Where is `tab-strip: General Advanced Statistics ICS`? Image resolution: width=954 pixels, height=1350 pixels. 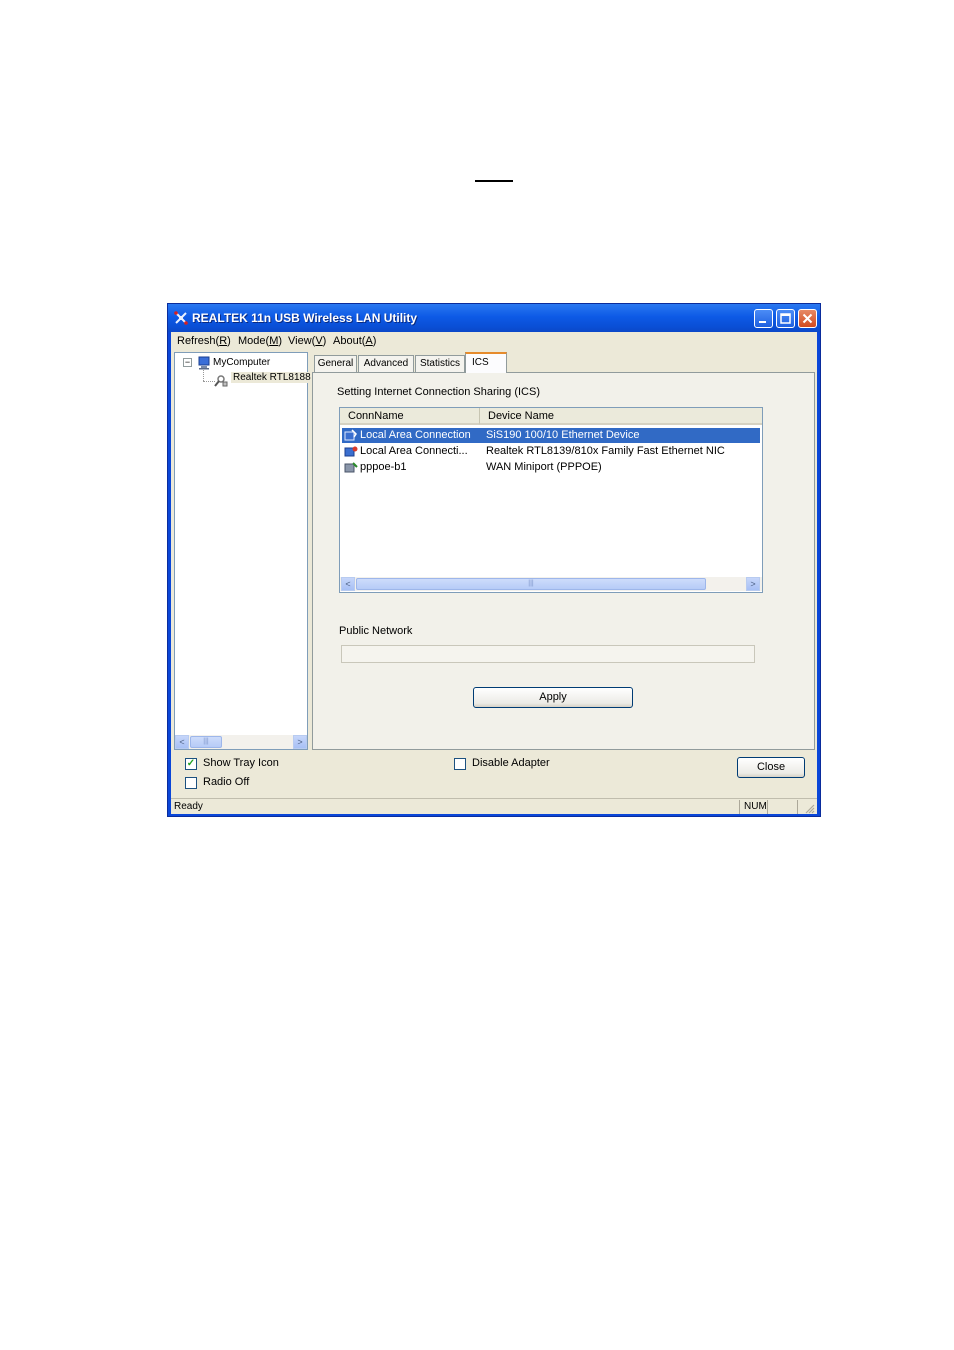 tab-strip: General Advanced Statistics ICS is located at coordinates (563, 362).